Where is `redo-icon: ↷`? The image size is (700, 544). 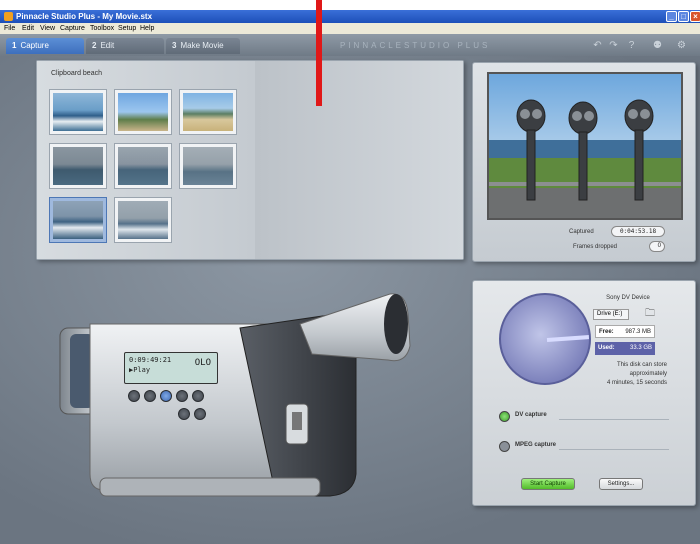 redo-icon: ↷ is located at coordinates (613, 45).